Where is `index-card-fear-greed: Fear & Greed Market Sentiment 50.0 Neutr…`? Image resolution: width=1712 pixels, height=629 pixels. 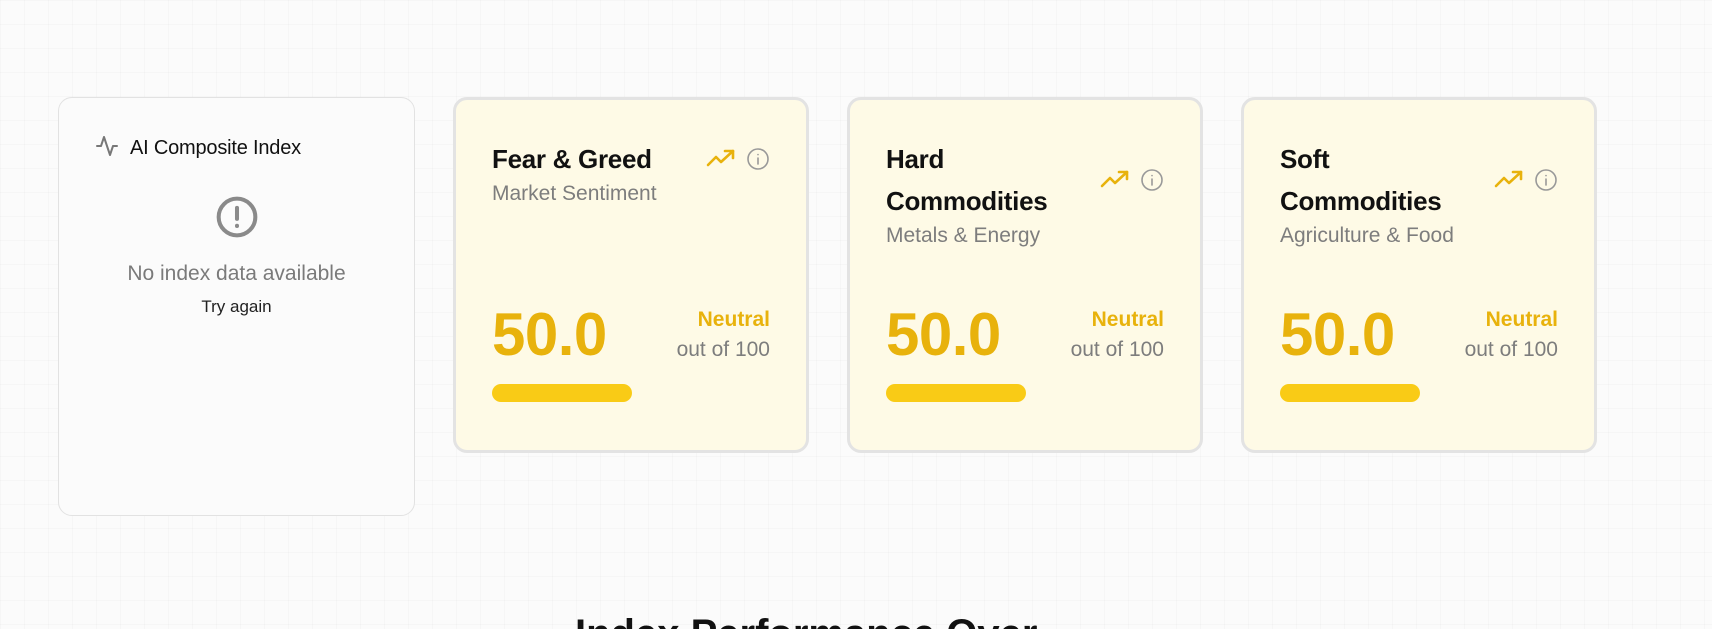
index-card-fear-greed: Fear & Greed Market Sentiment 50.0 Neutr… is located at coordinates (631, 275).